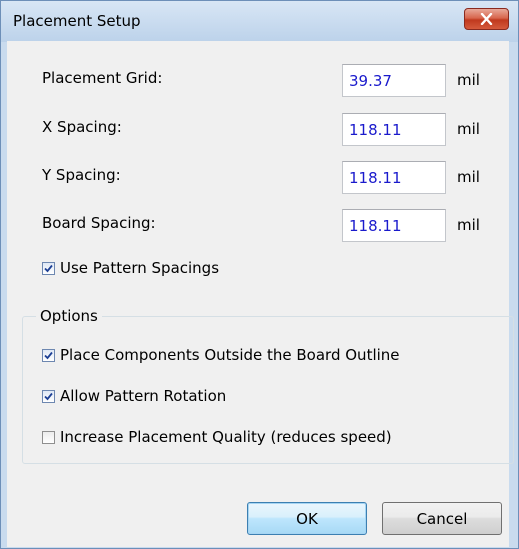  I want to click on x-spacing-label: X Spacing:, so click(82, 127).